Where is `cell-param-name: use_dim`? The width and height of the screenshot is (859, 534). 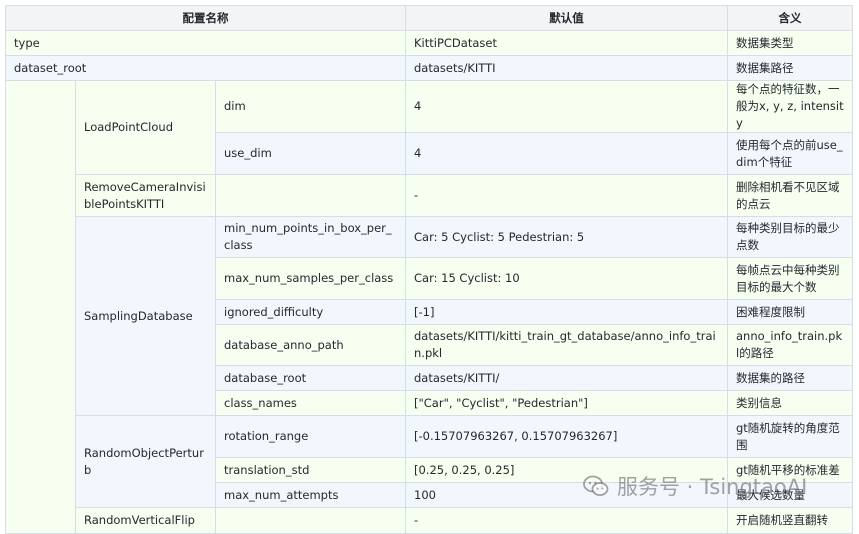
cell-param-name: use_dim is located at coordinates (310, 153).